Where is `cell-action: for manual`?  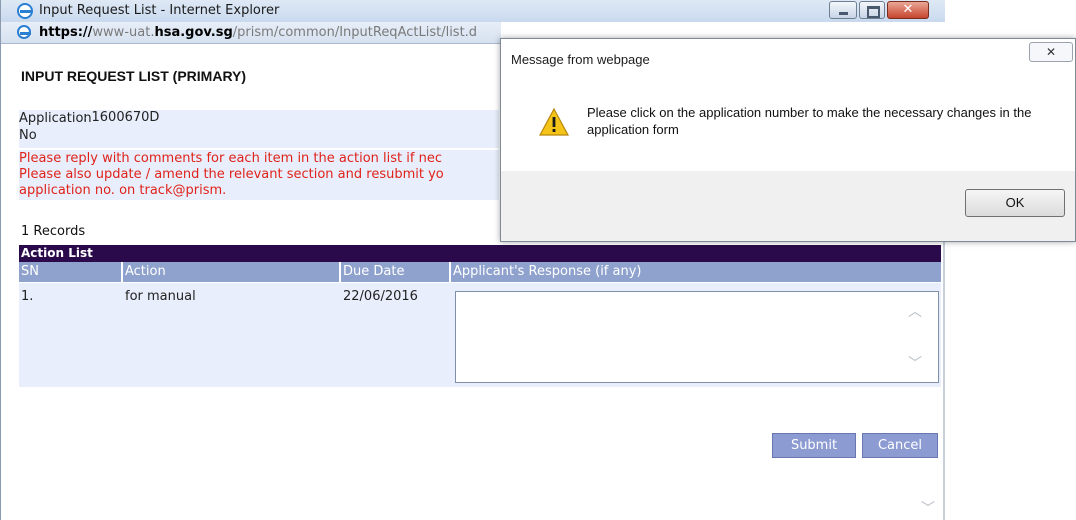 cell-action: for manual is located at coordinates (160, 296).